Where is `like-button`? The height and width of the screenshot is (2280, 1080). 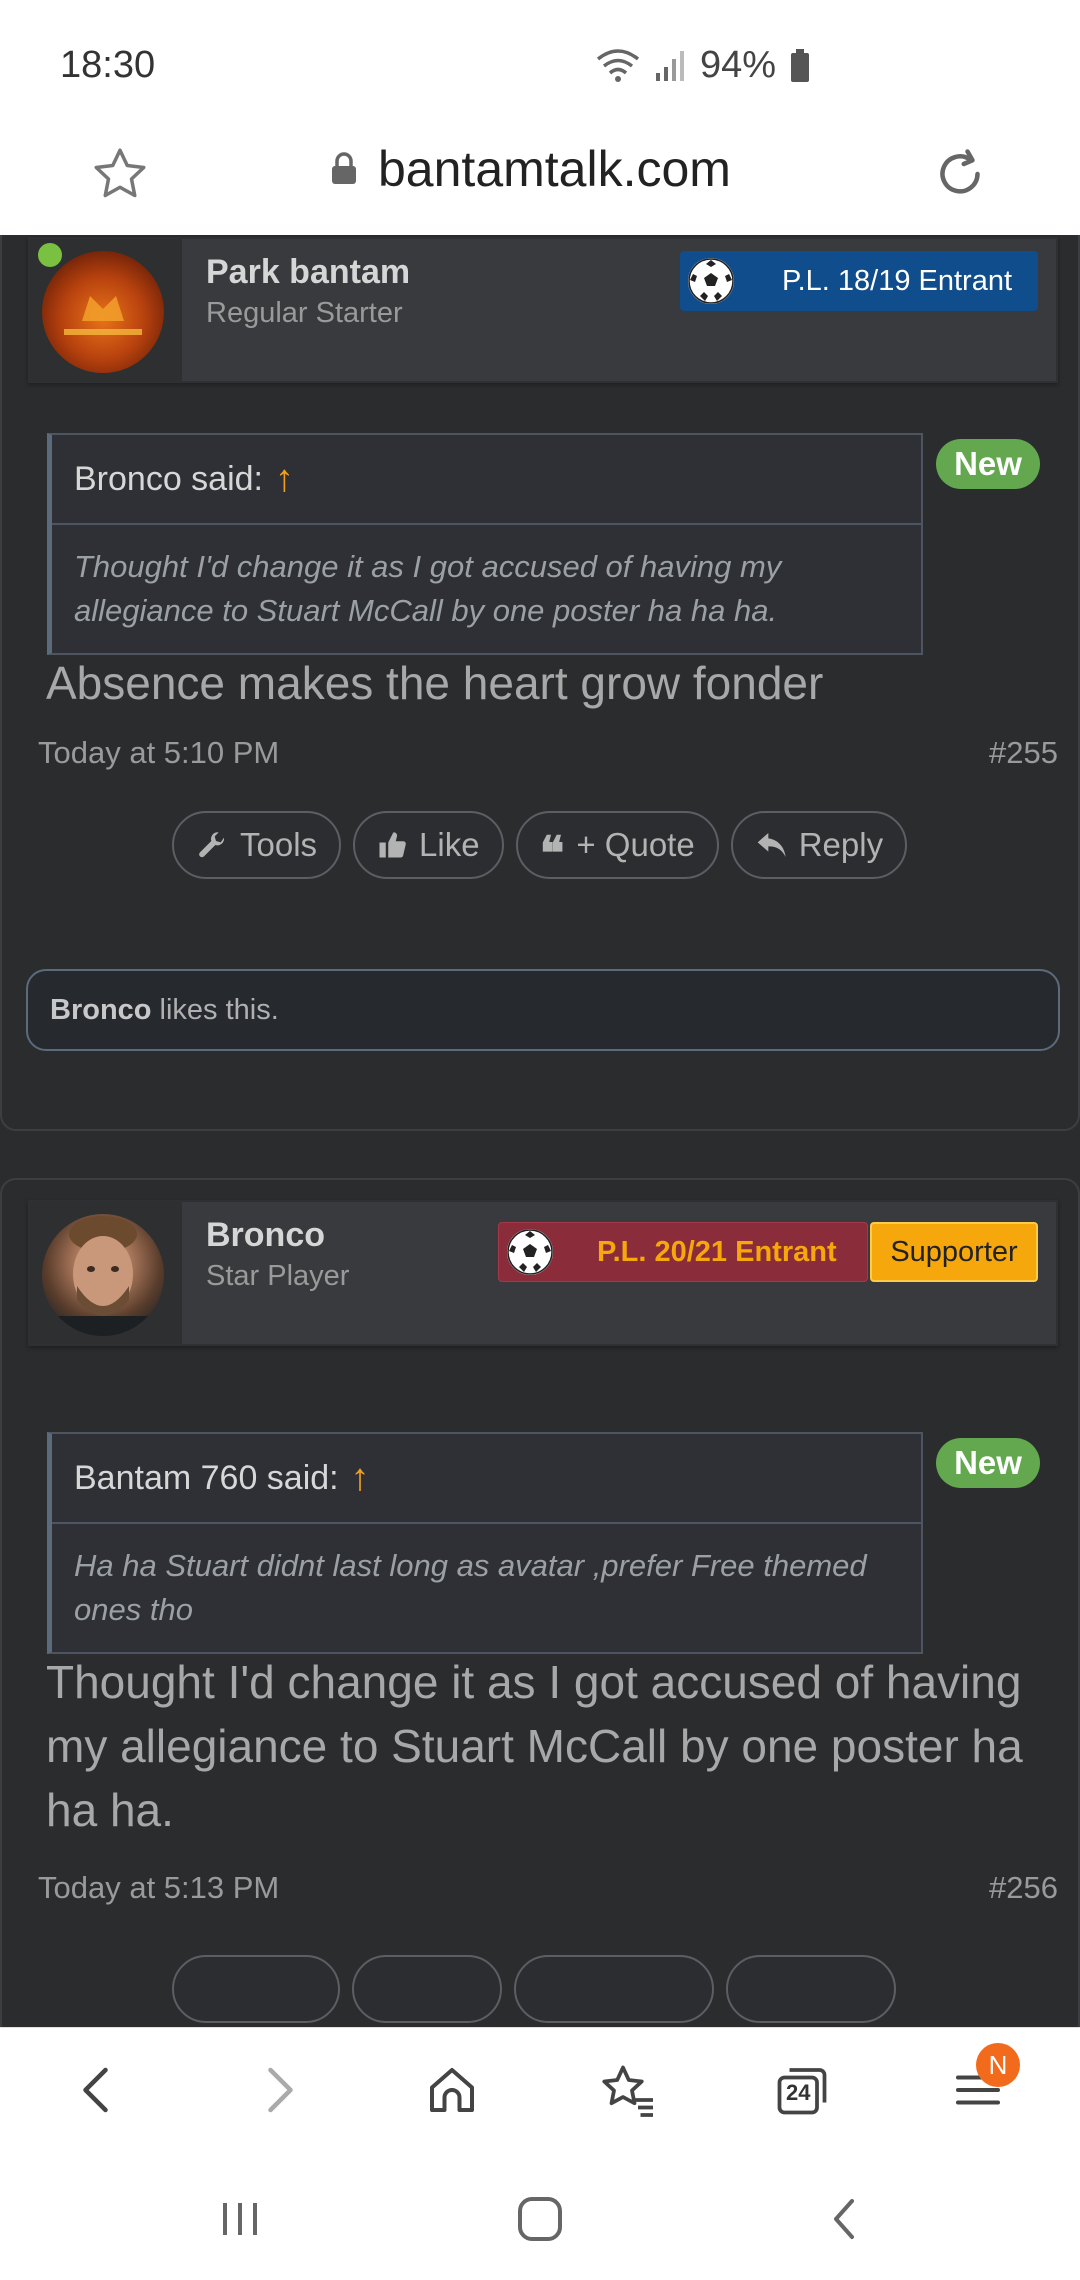 like-button is located at coordinates (427, 1989).